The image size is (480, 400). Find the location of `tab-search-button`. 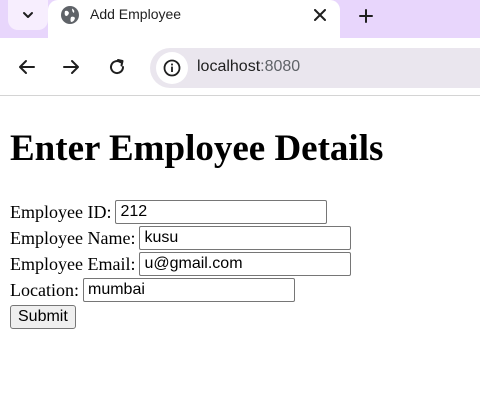

tab-search-button is located at coordinates (28, 15).